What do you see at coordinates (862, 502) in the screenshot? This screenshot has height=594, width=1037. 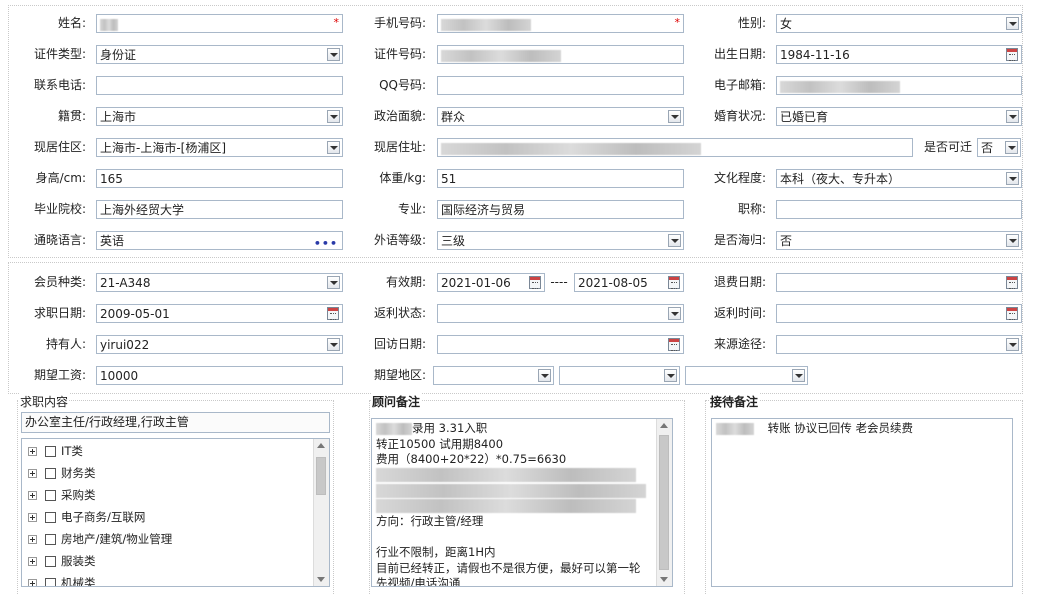 I see `reception-notes-textarea: 转账 协议已回传 老会员续费` at bounding box center [862, 502].